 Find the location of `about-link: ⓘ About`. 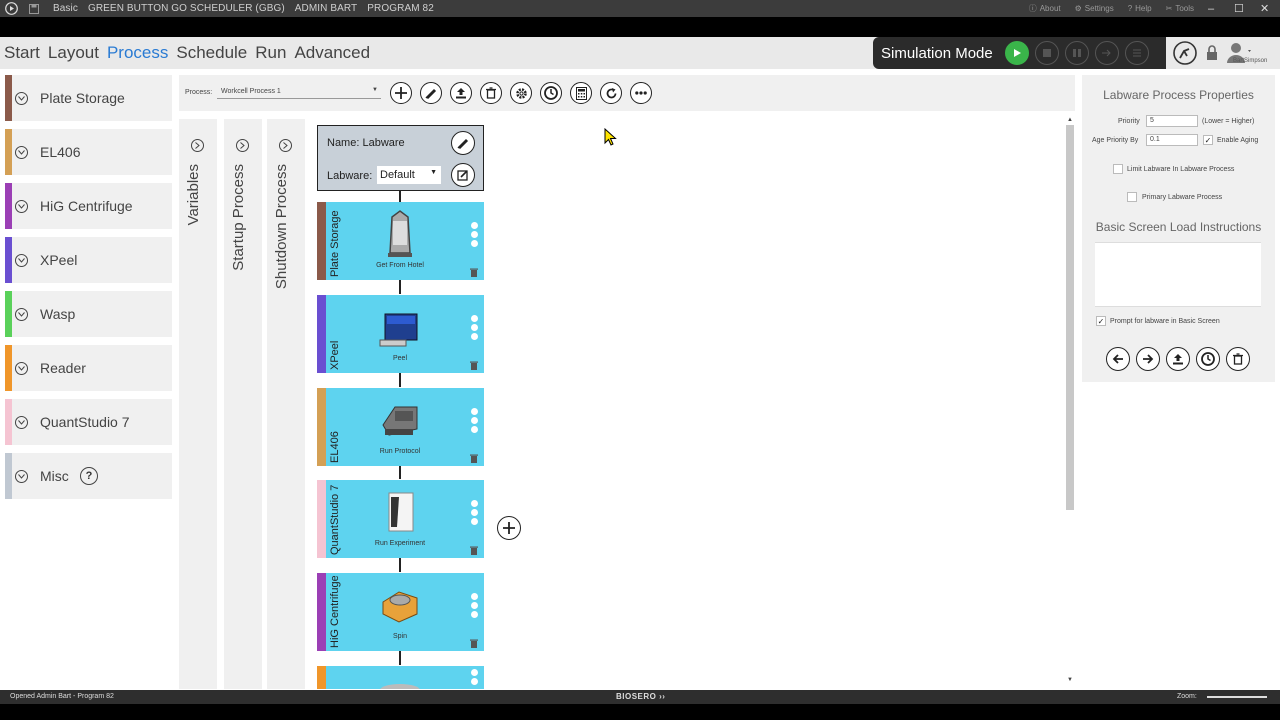

about-link: ⓘ About is located at coordinates (1045, 8).